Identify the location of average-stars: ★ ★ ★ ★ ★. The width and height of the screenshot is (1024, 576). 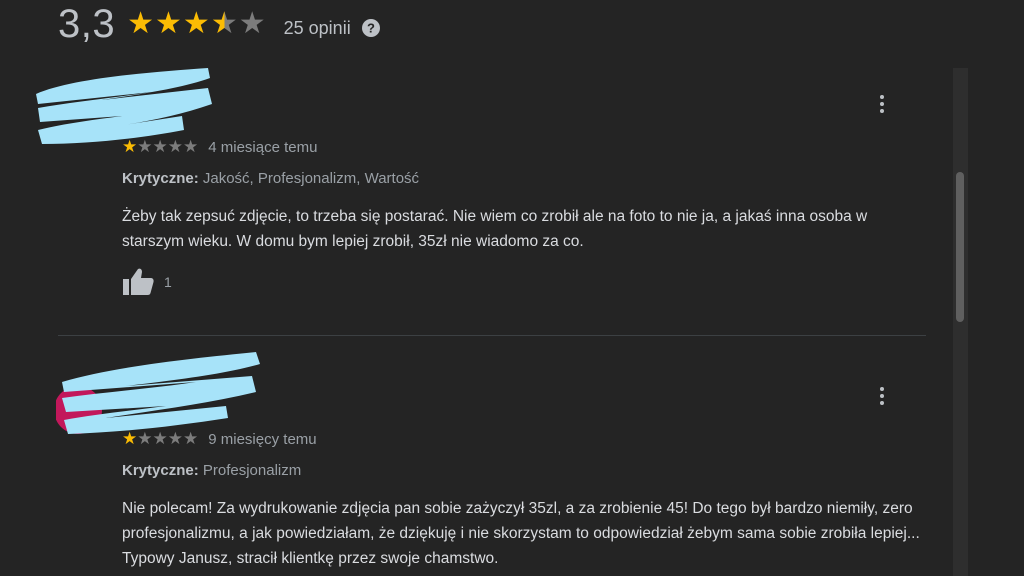
(196, 24).